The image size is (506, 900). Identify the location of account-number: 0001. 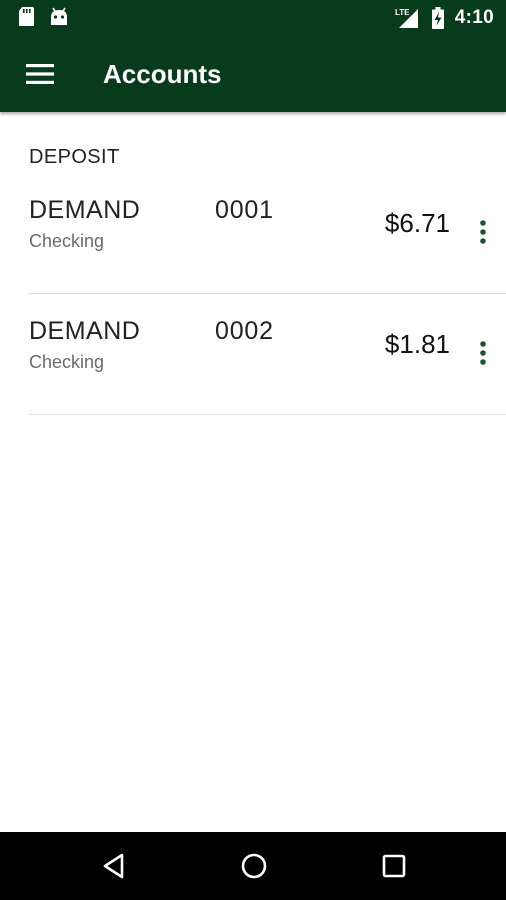
(244, 210).